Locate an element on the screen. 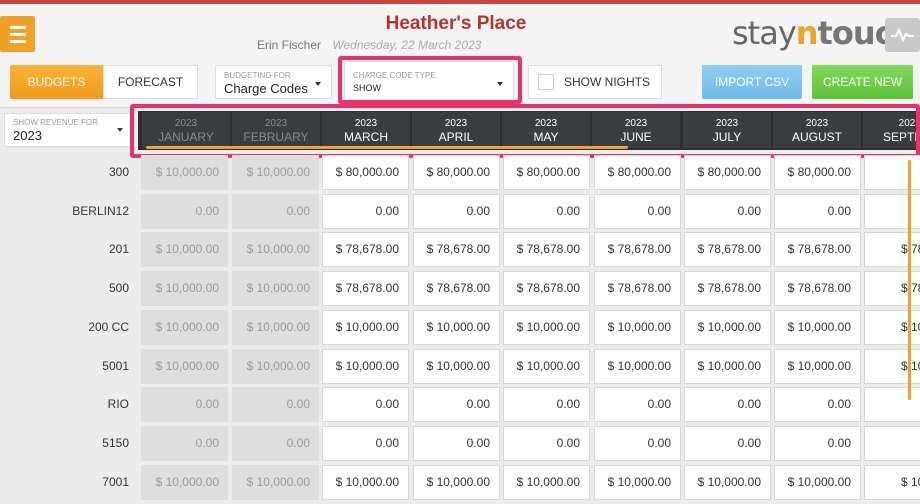 This screenshot has width=920, height=504. charge-code-label: 5150 is located at coordinates (115, 442).